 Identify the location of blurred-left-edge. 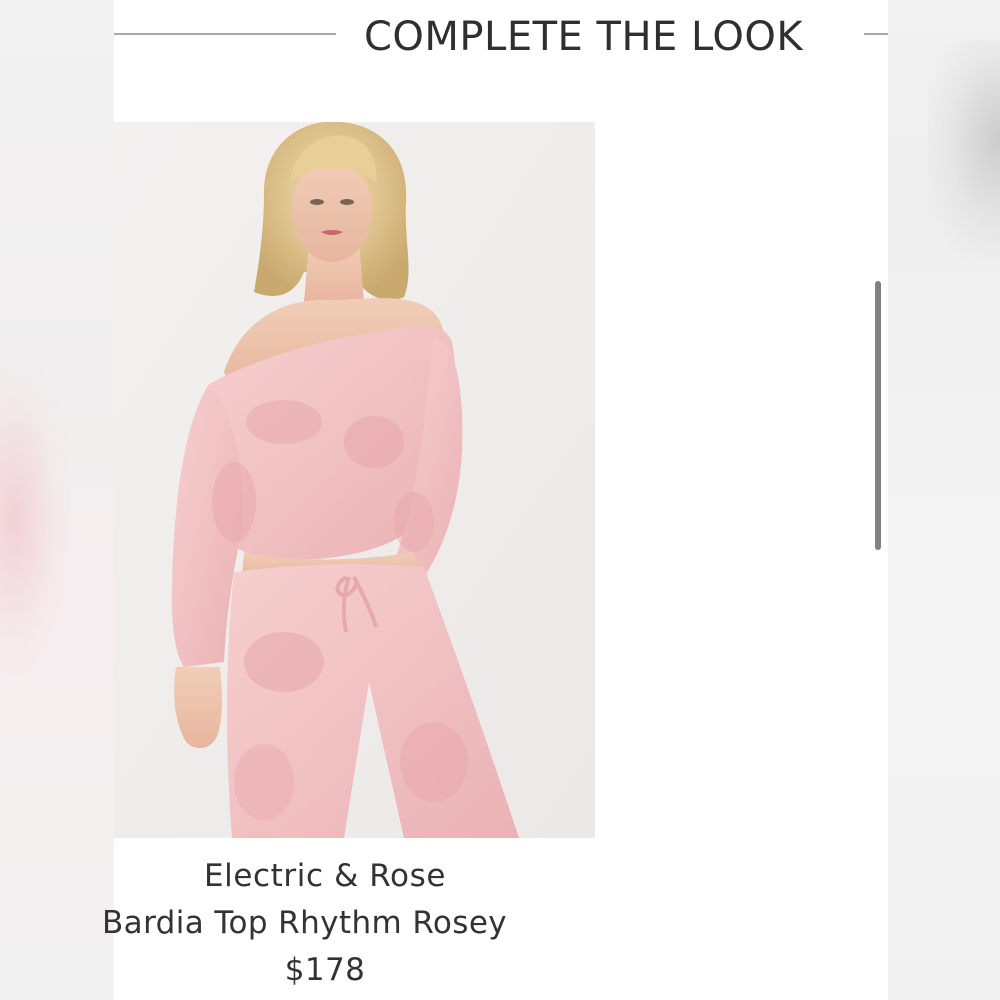
(57, 500).